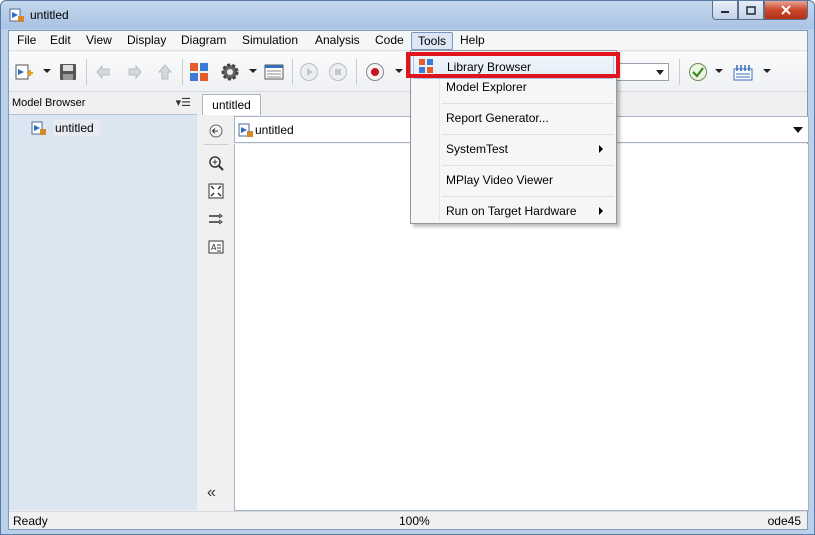 Image resolution: width=815 pixels, height=535 pixels. I want to click on new-model-dropdown, so click(47, 71).